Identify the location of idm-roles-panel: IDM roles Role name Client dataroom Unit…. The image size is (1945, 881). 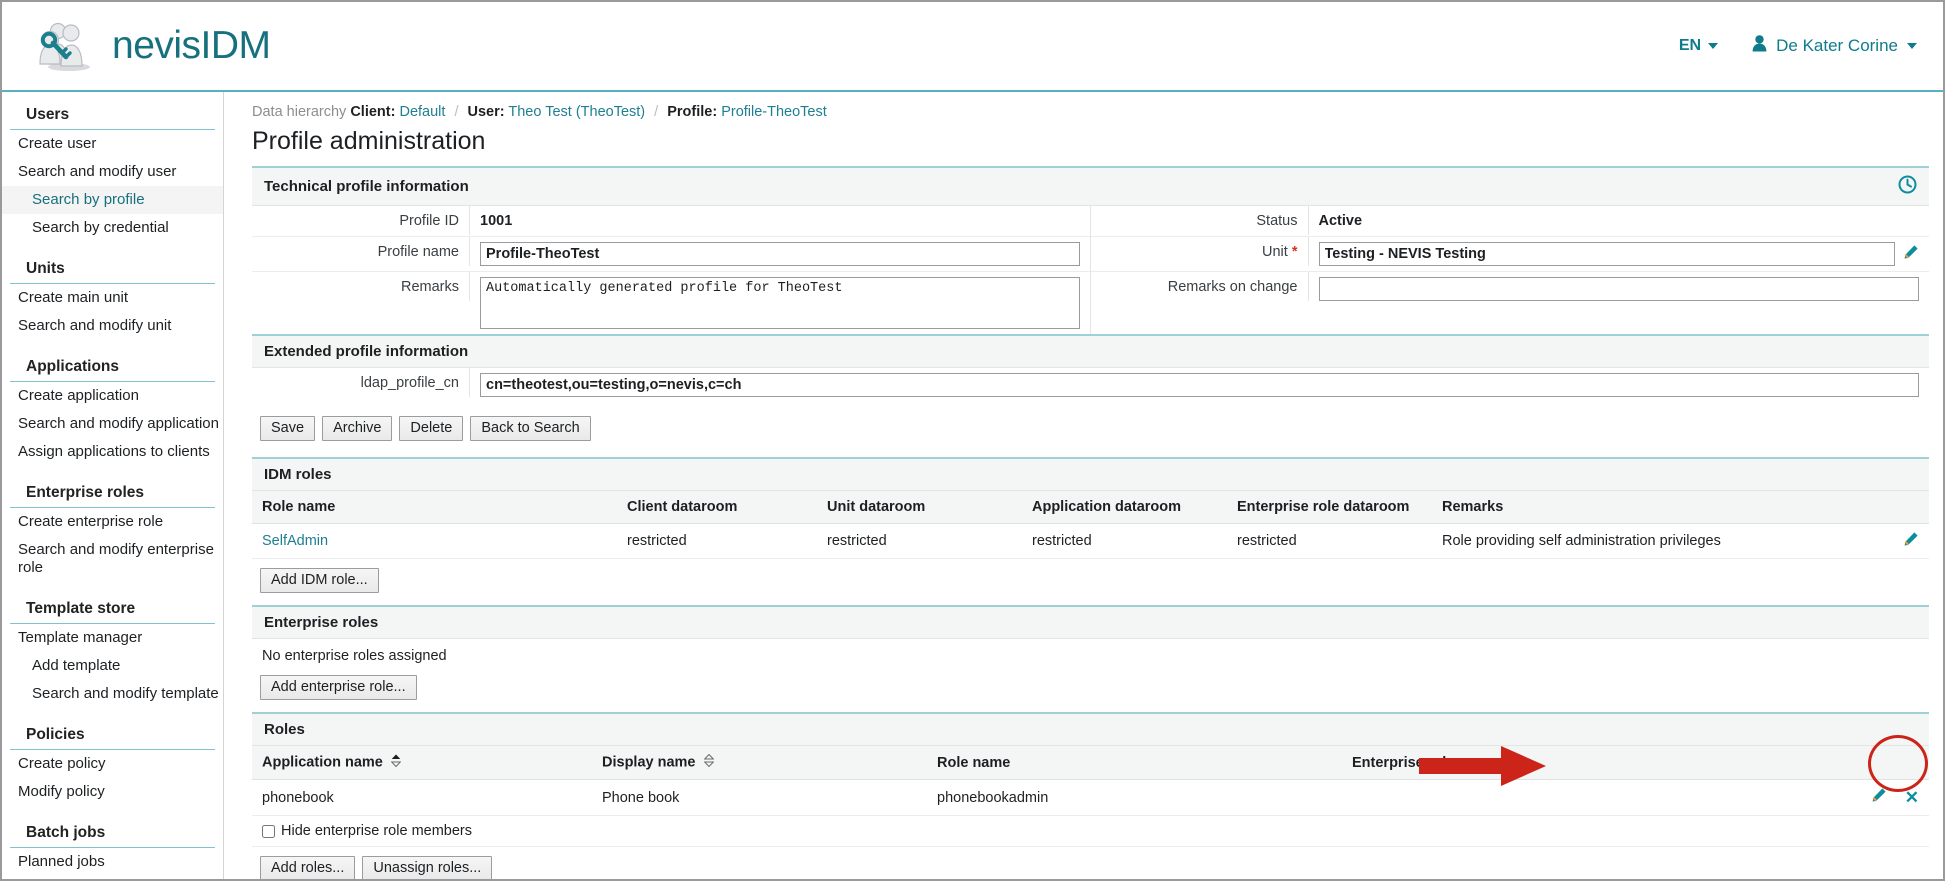
(1090, 531).